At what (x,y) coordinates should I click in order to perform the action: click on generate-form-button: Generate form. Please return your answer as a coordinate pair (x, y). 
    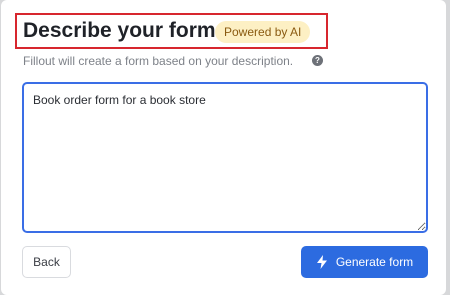
    Looking at the image, I should click on (364, 262).